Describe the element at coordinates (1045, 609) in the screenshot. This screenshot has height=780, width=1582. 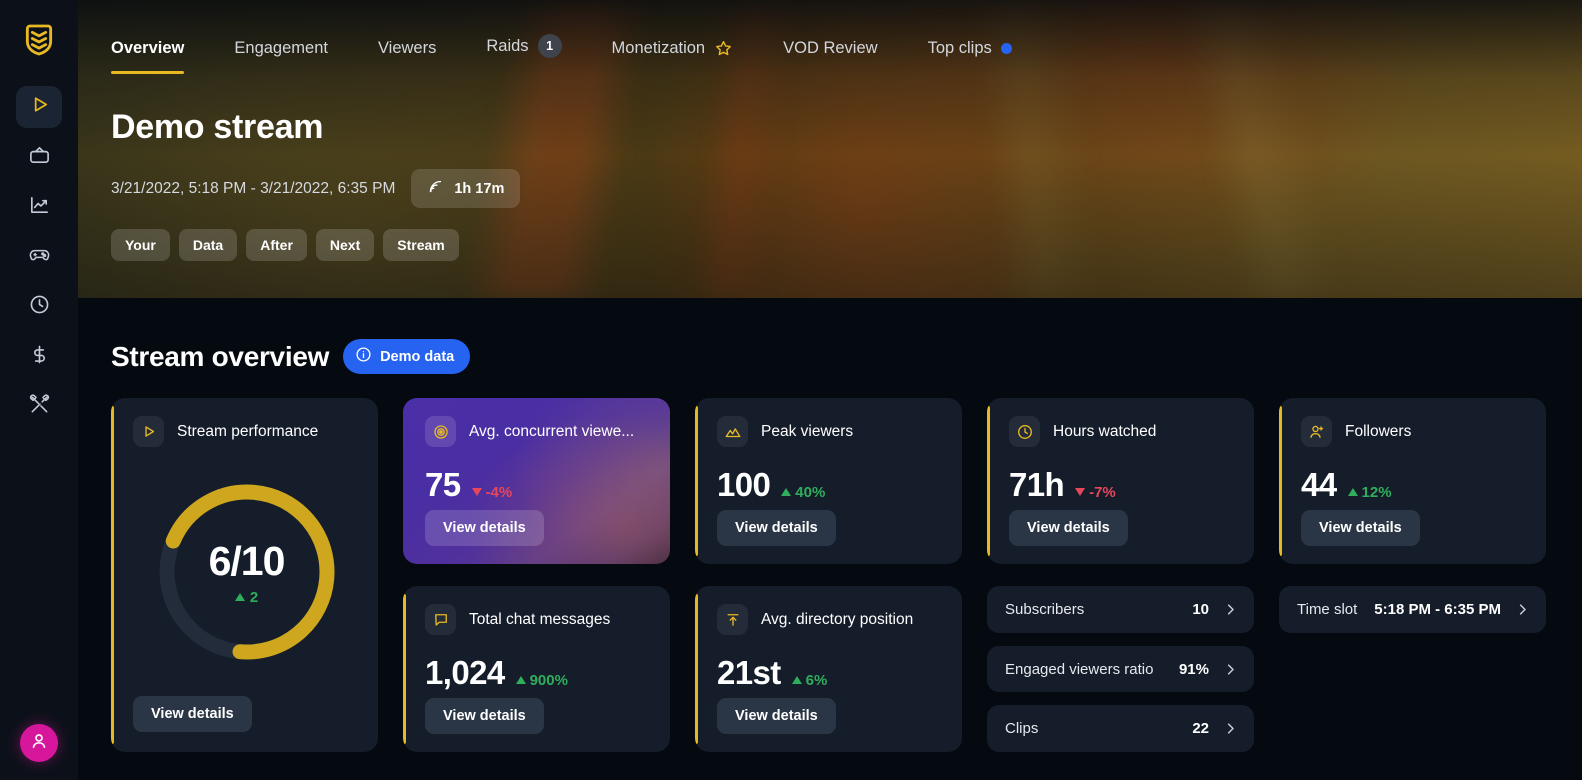
I see `list-item-label: Subscribers` at that location.